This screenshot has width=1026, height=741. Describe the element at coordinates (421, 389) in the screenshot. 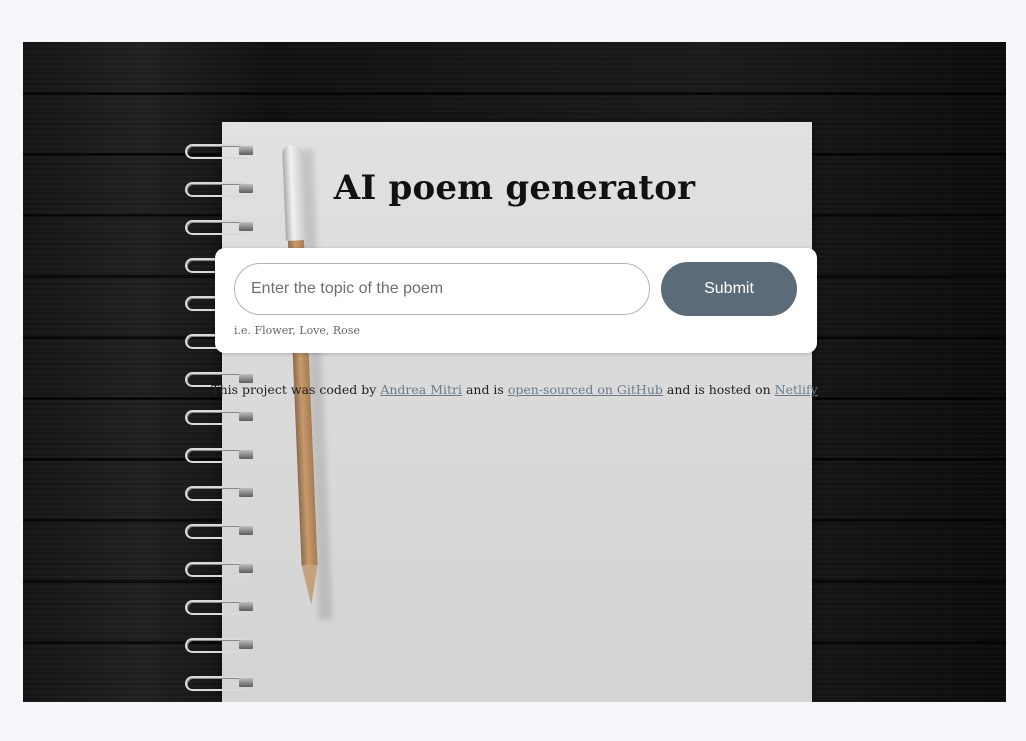

I see `author-link: Andrea Mitri` at that location.